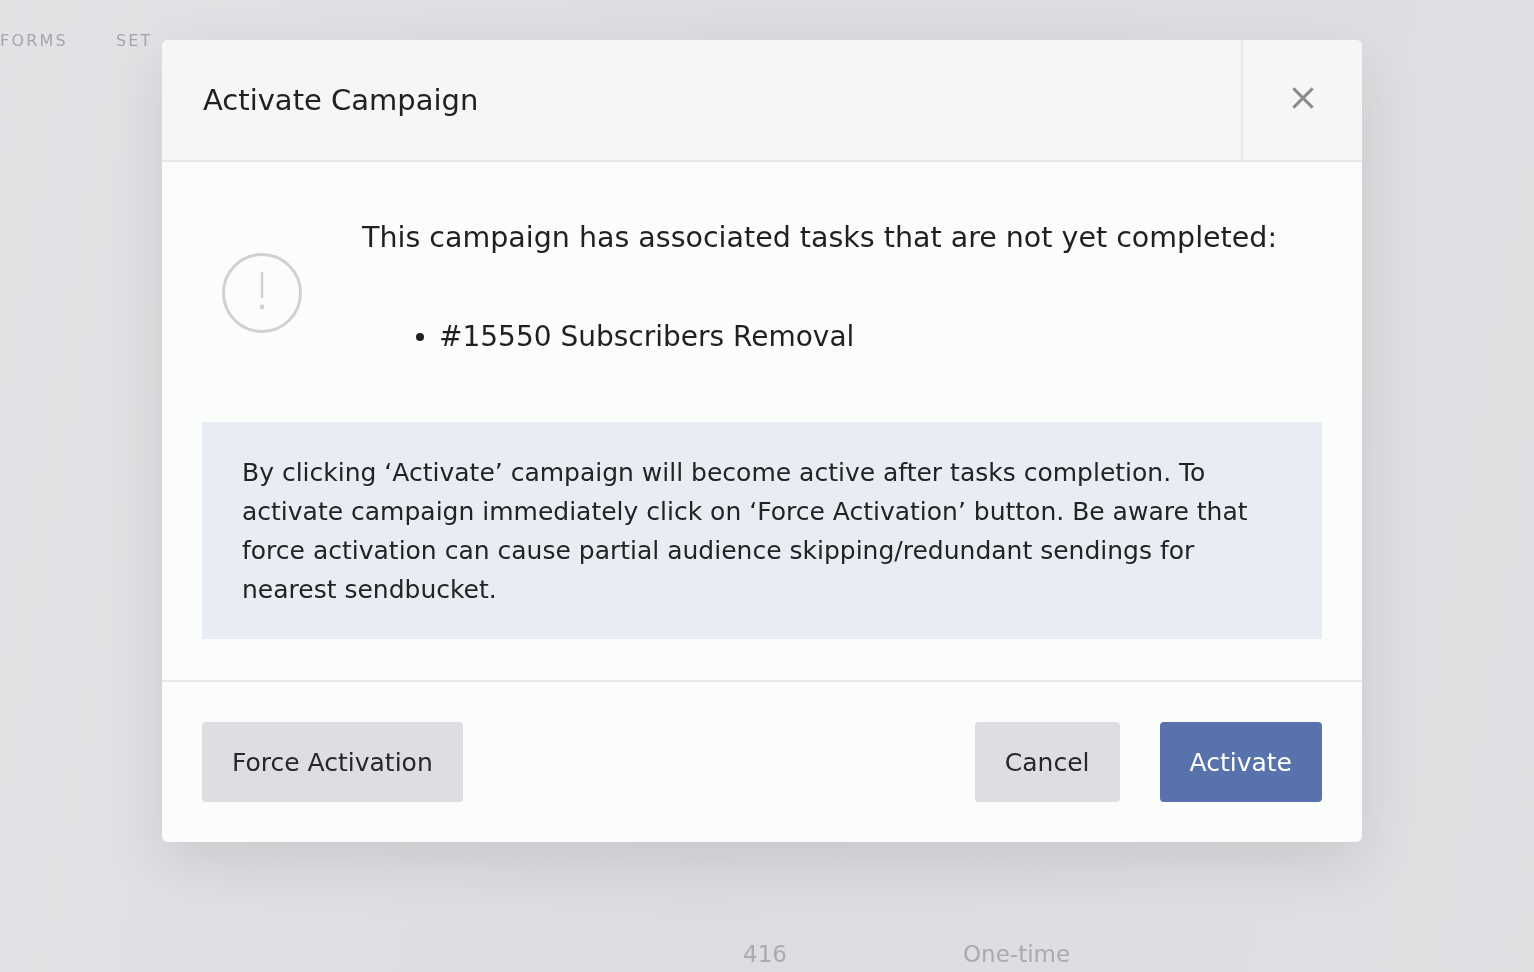 The height and width of the screenshot is (972, 1534). I want to click on task-item: #15550 Subscribers Removal, so click(647, 337).